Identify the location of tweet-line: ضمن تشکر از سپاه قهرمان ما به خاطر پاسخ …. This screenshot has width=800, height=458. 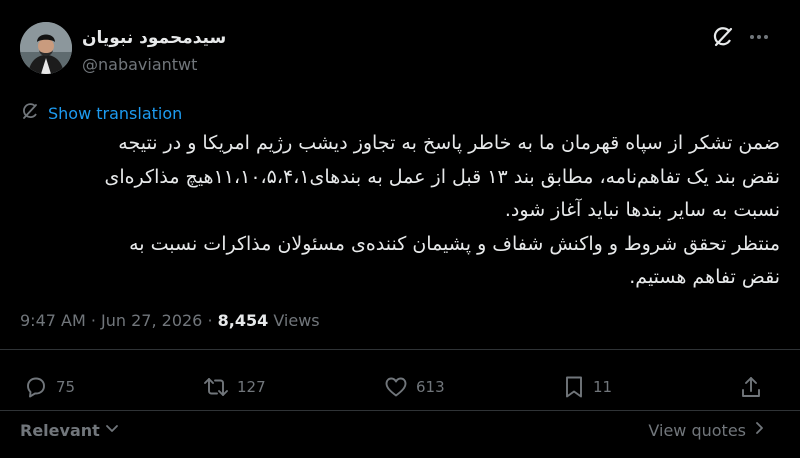
(449, 143).